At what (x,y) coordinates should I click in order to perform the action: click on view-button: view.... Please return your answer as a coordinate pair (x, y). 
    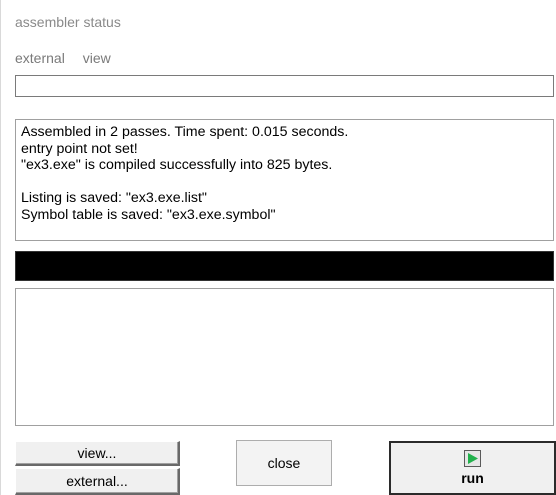
    Looking at the image, I should click on (97, 453).